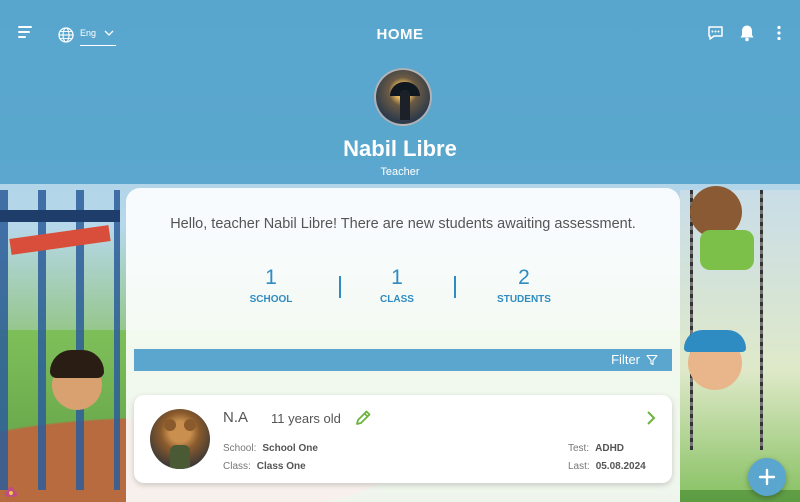 The width and height of the screenshot is (800, 502). I want to click on student-class-row: Class: Class One, so click(264, 466).